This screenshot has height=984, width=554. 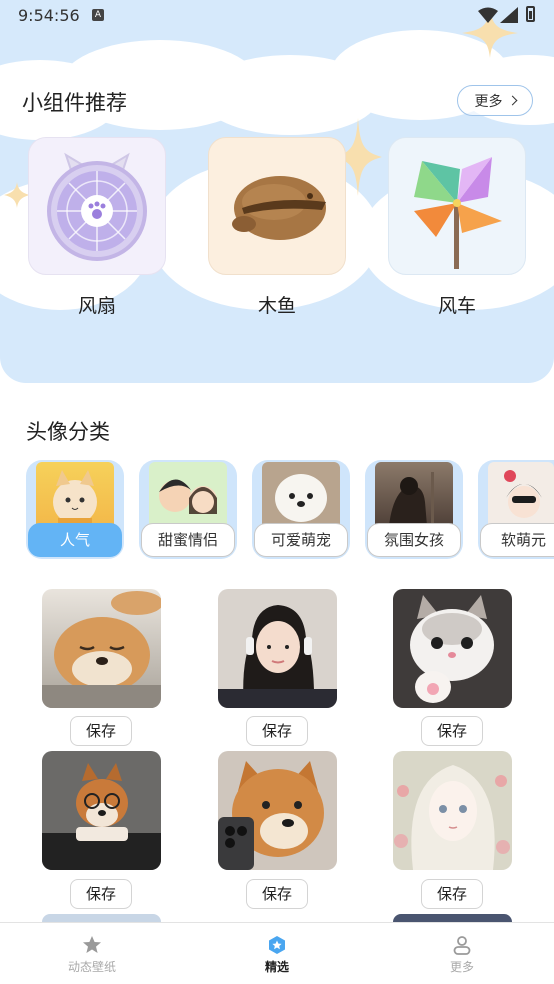 What do you see at coordinates (188, 540) in the screenshot?
I see `category-chip-label: 甜蜜情侣` at bounding box center [188, 540].